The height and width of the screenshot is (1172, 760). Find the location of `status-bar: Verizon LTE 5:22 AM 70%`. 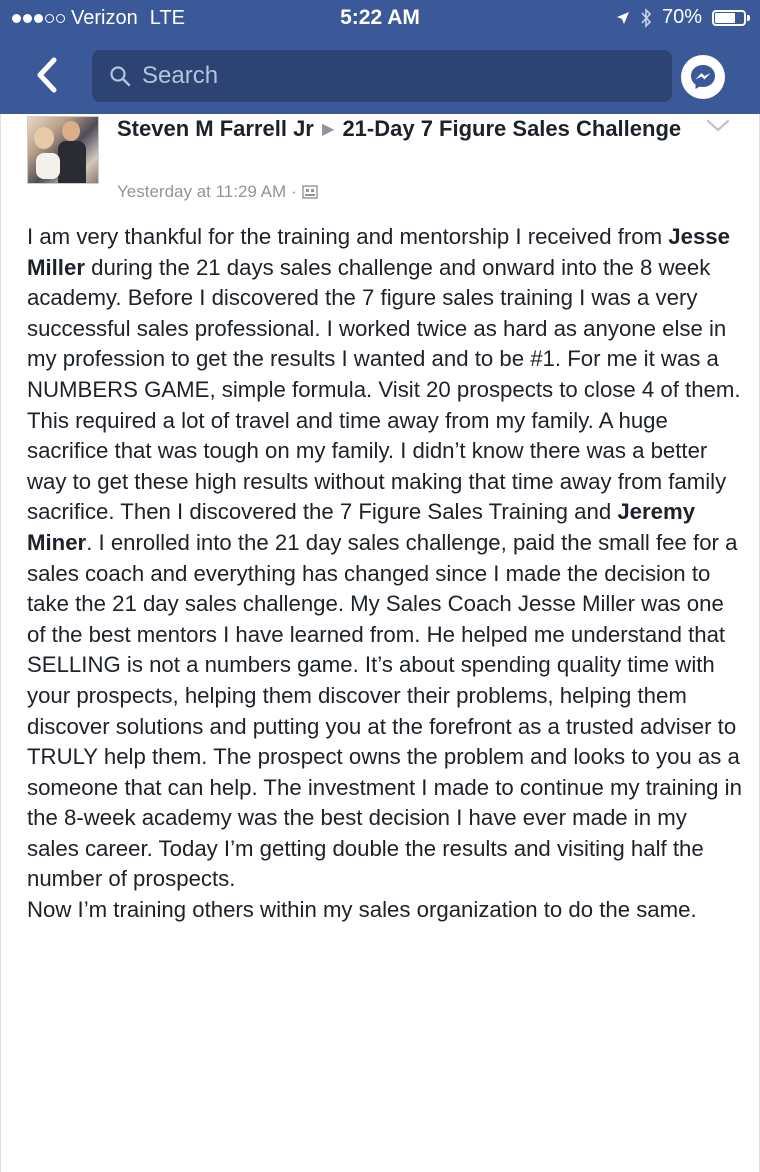

status-bar: Verizon LTE 5:22 AM 70% is located at coordinates (380, 19).